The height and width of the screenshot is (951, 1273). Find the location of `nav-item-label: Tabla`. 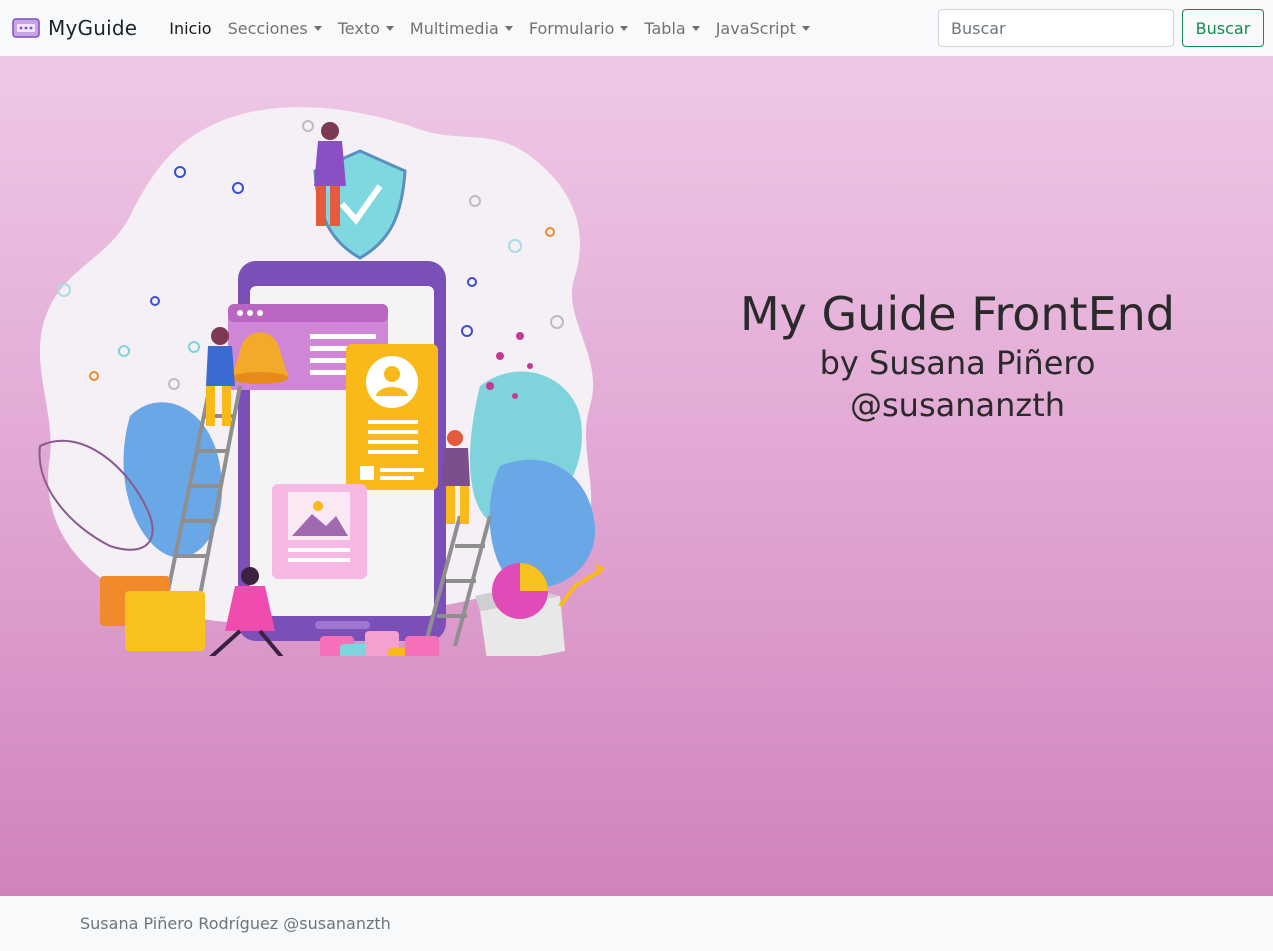

nav-item-label: Tabla is located at coordinates (665, 28).